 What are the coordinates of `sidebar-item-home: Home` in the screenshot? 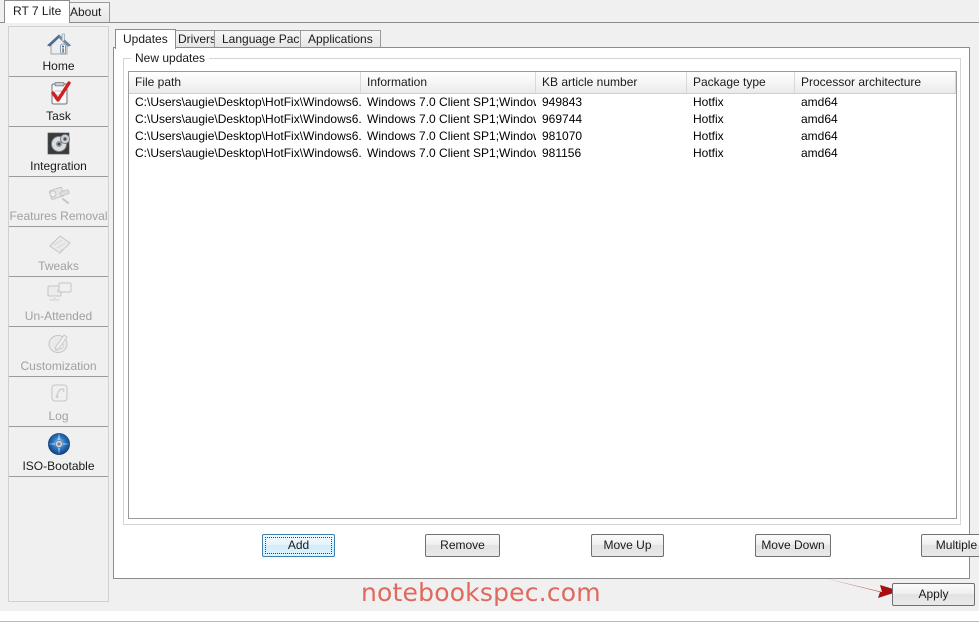 It's located at (58, 52).